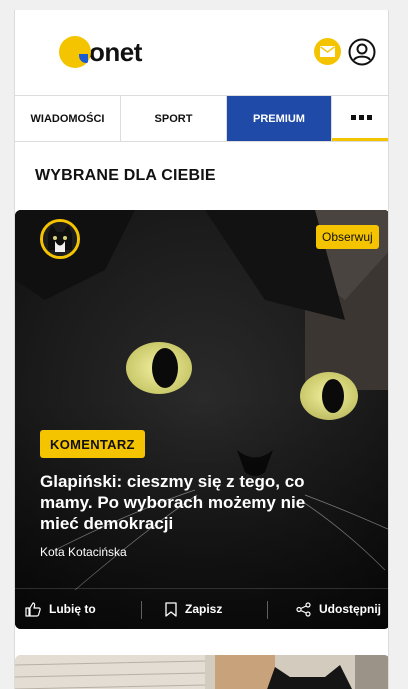 Image resolution: width=408 pixels, height=689 pixels. What do you see at coordinates (171, 609) in the screenshot?
I see `bookmark-icon` at bounding box center [171, 609].